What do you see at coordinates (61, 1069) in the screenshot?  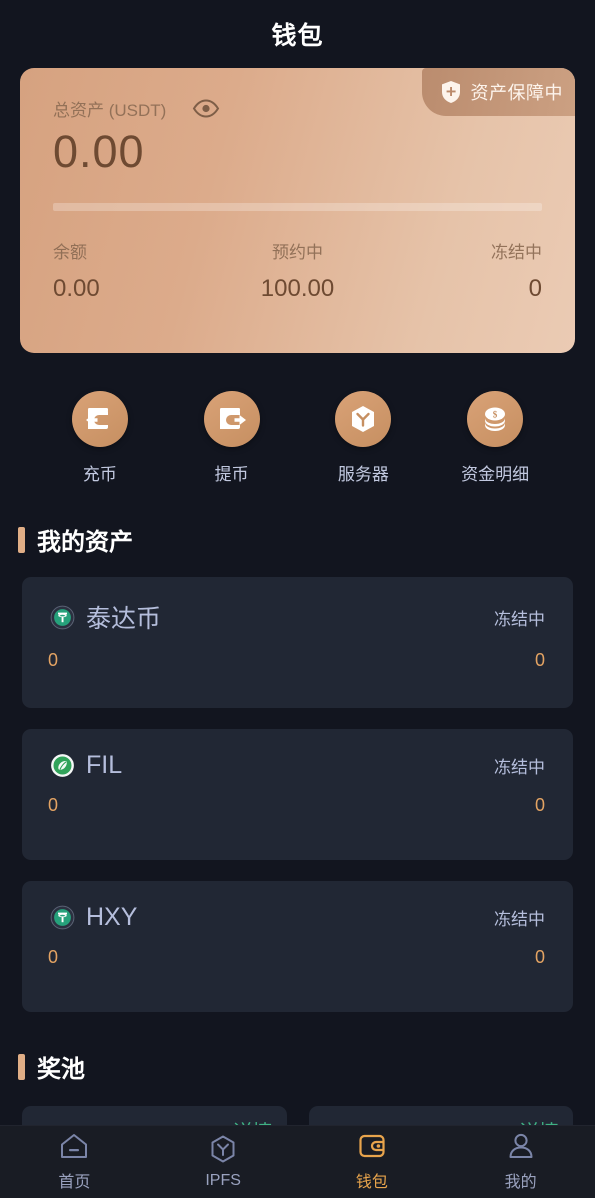 I see `section-title: 奖池` at bounding box center [61, 1069].